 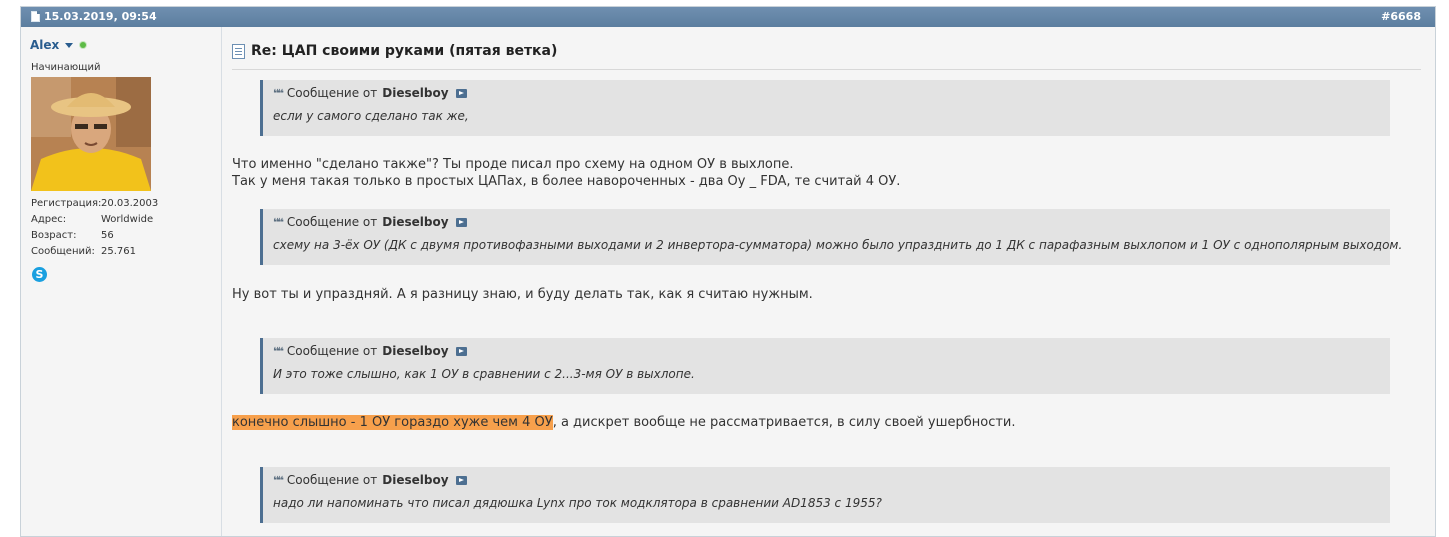 I want to click on post-date: 15.03.2019, 09:54, so click(x=94, y=16).